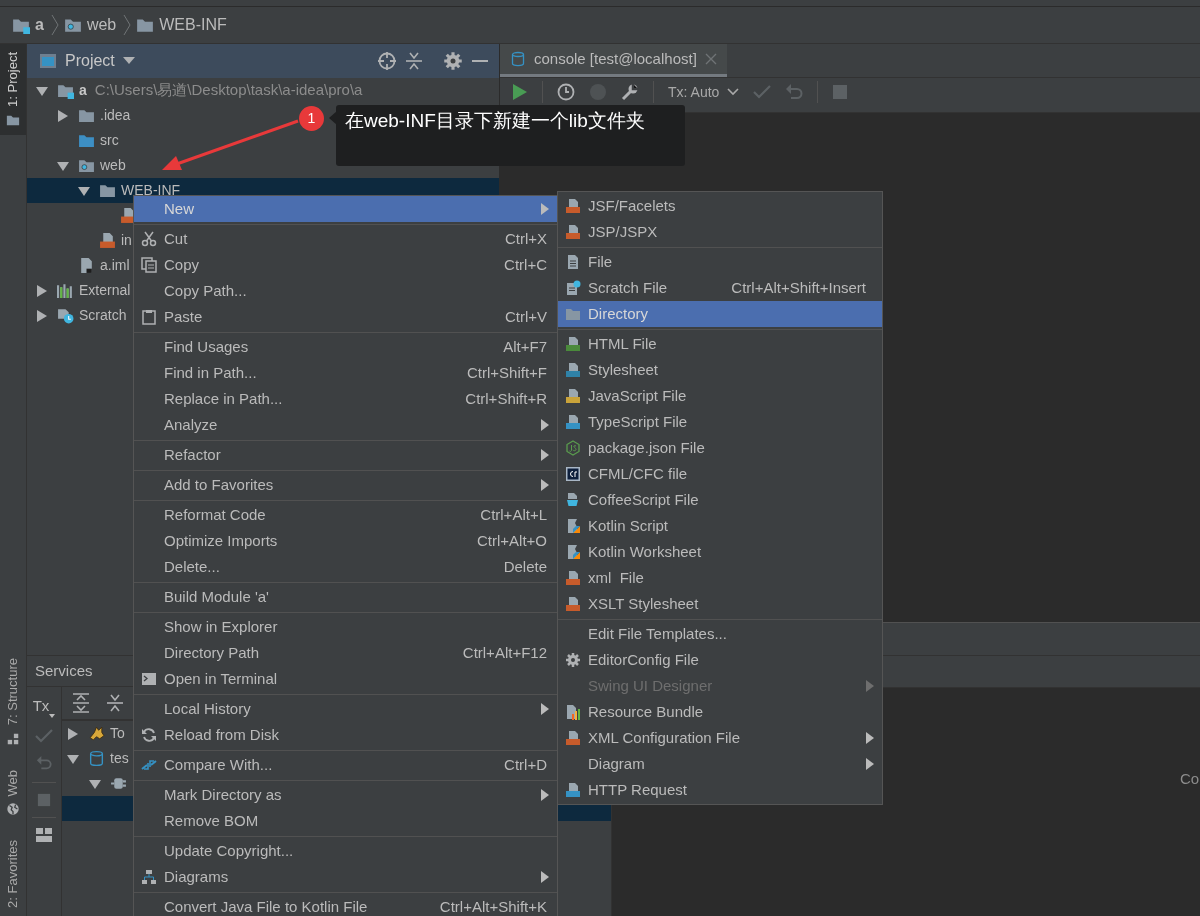  I want to click on breadcrumb-item: web, so click(101, 25).